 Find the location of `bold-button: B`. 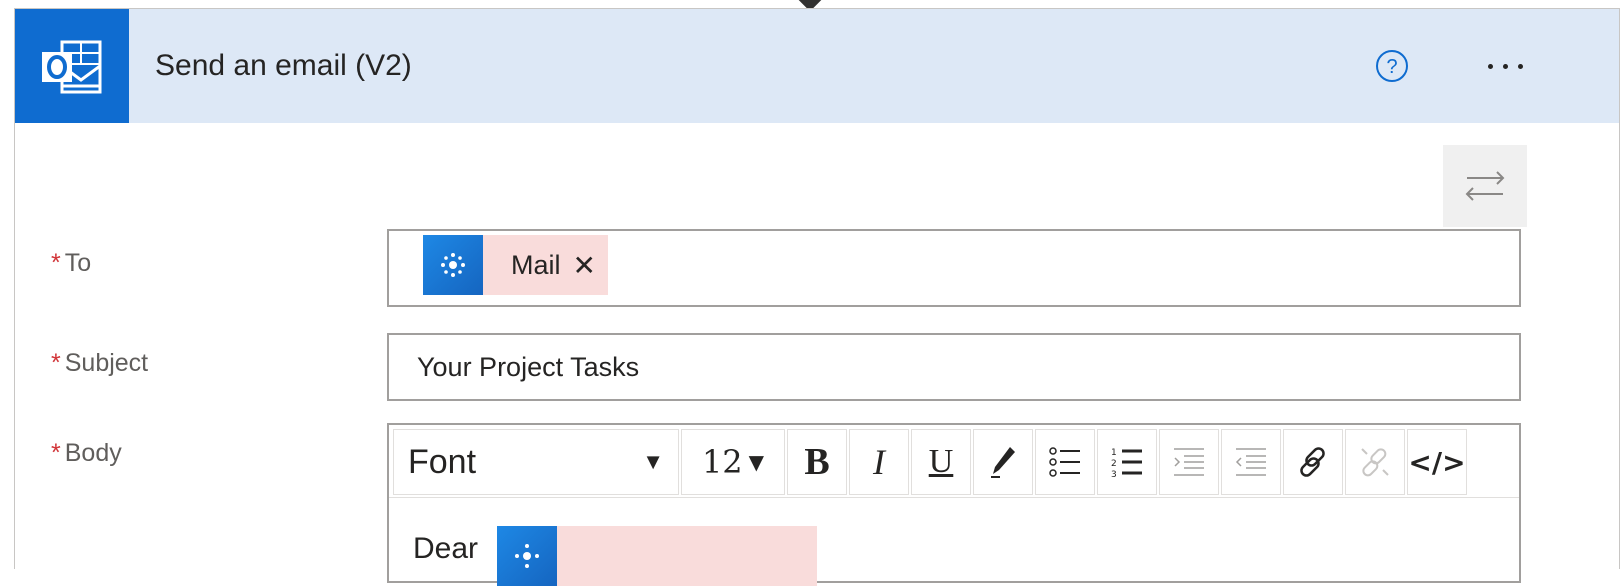

bold-button: B is located at coordinates (817, 462).